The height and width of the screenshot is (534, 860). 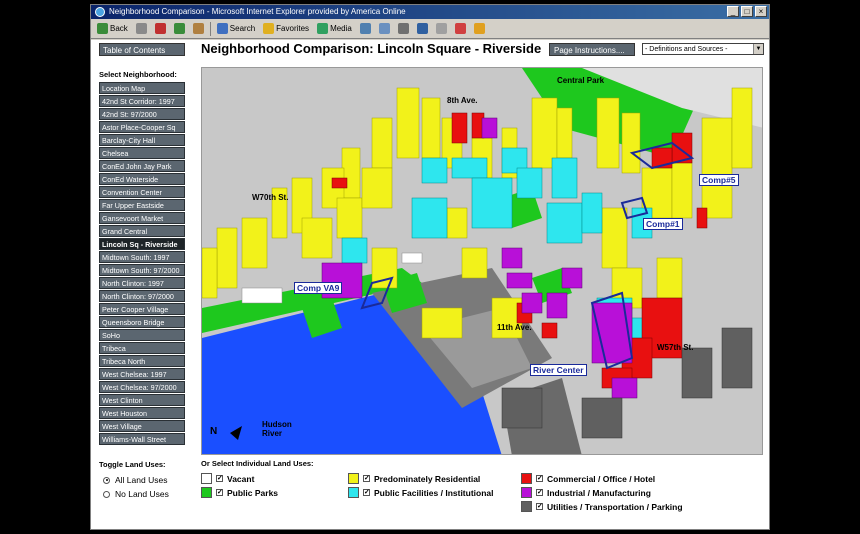 I want to click on neighborhood-item: Location Map, so click(x=142, y=88).